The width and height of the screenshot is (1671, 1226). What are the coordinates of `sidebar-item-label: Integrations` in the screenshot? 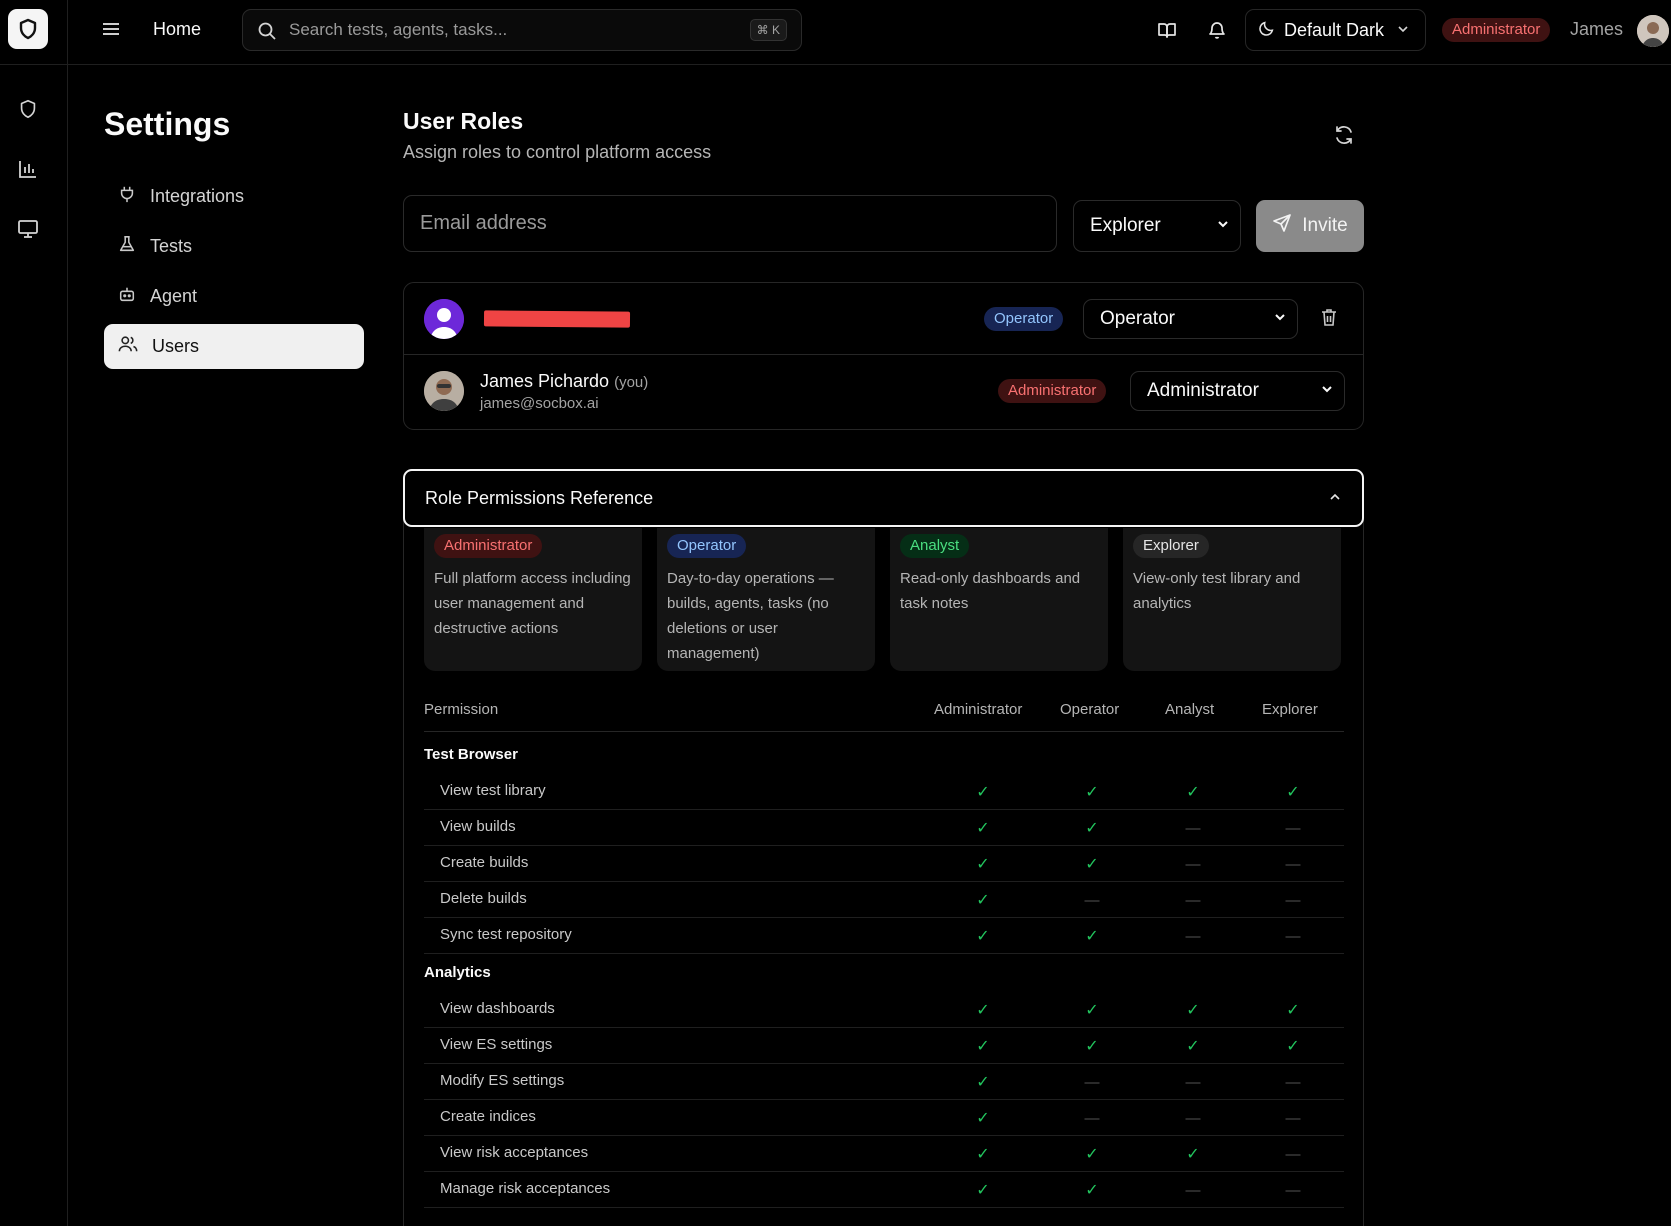 It's located at (197, 196).